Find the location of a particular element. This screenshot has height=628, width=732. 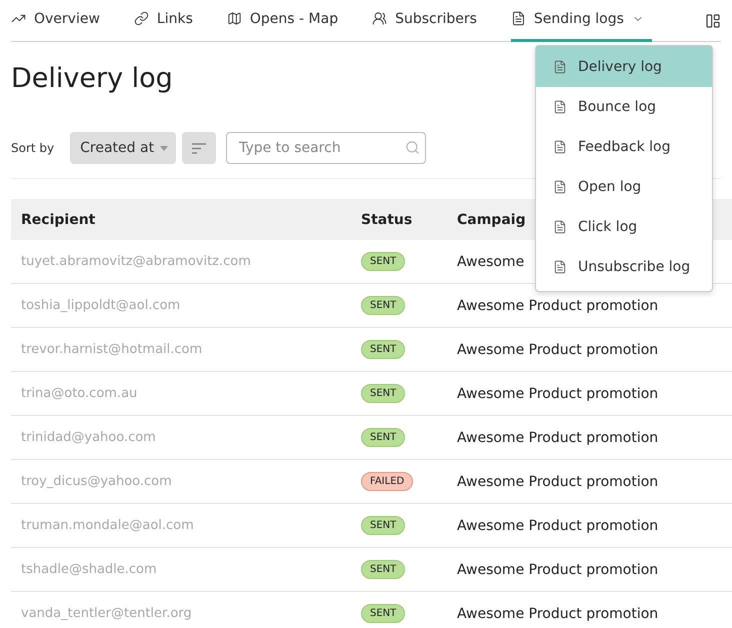

menu-item: Open log is located at coordinates (624, 187).